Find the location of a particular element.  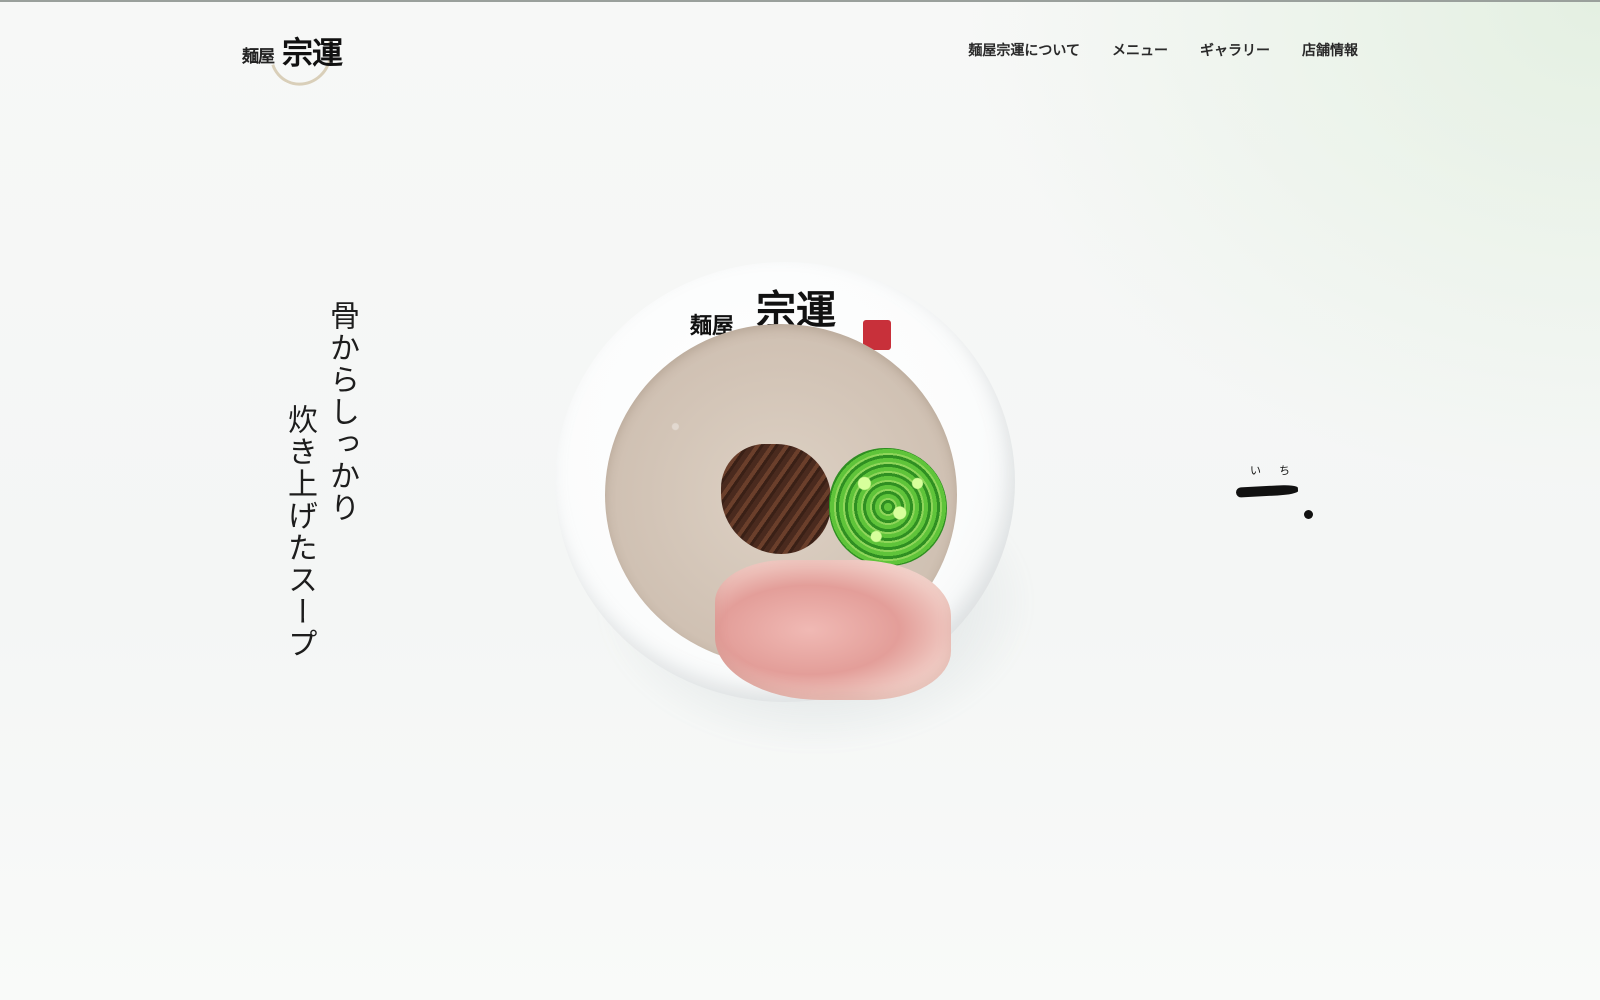

nav-item-about: 麺屋宗運について is located at coordinates (1024, 50).